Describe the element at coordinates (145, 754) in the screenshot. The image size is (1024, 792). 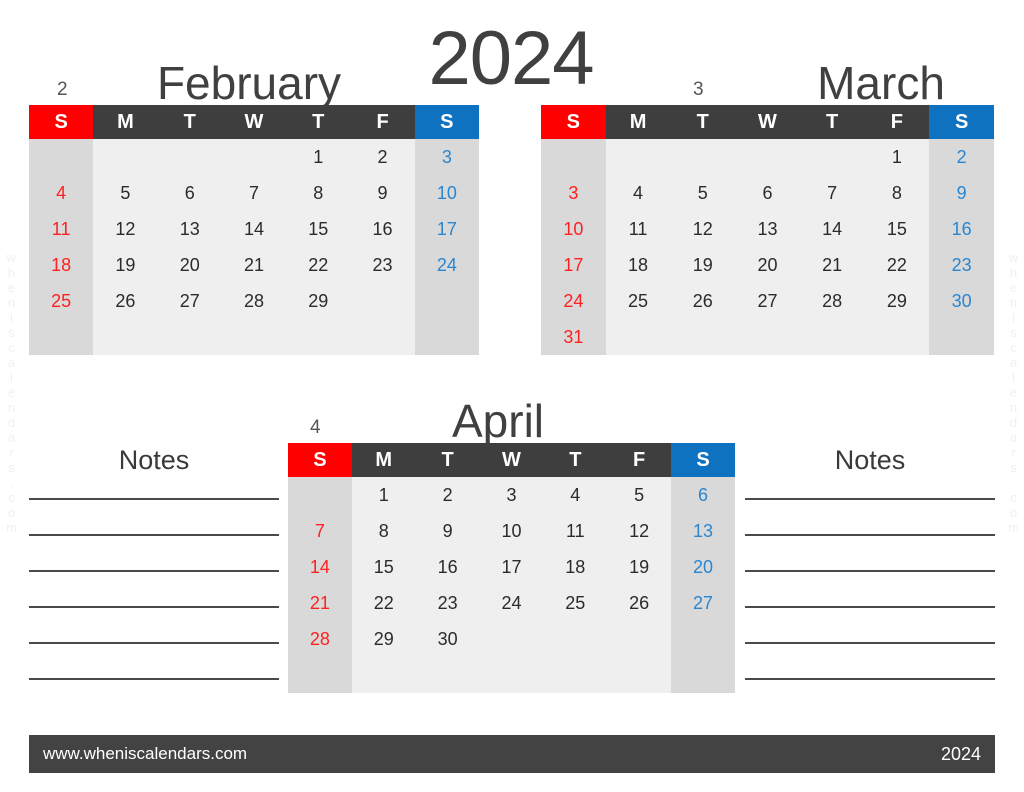
I see `footer-site-link: www.wheniscalendars.com` at that location.